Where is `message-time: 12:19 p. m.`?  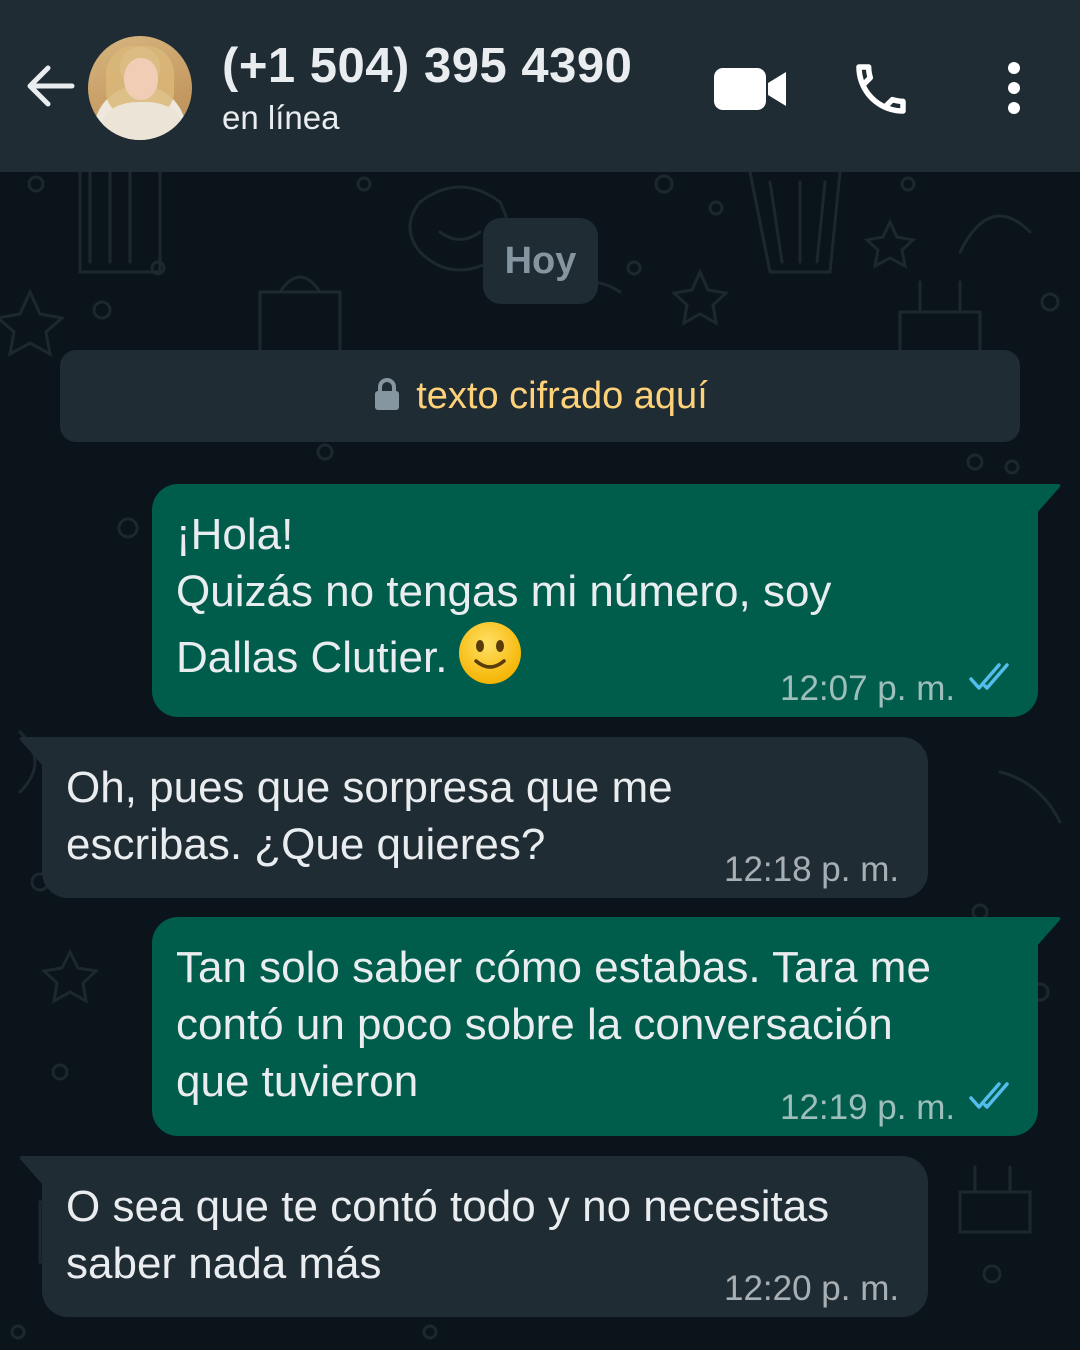 message-time: 12:19 p. m. is located at coordinates (868, 1107).